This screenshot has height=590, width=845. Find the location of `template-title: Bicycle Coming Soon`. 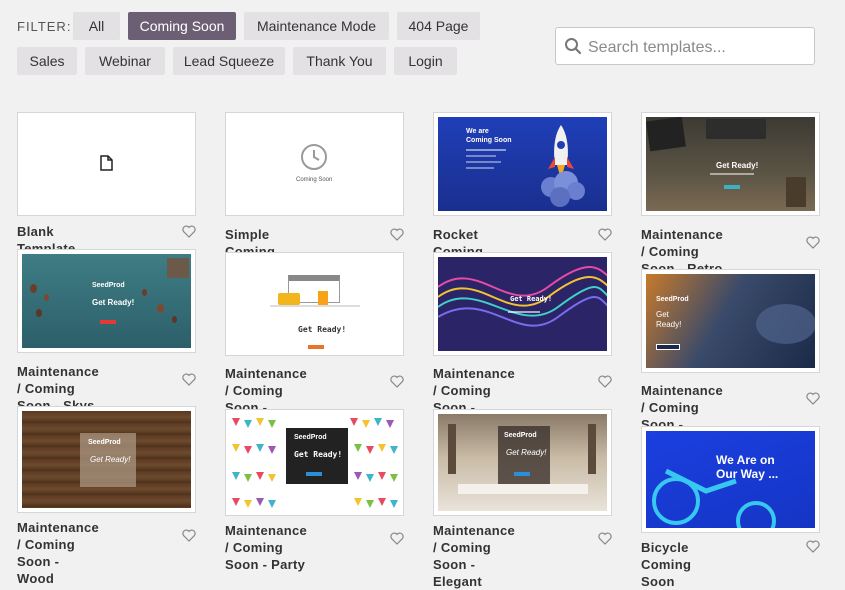

template-title: Bicycle Coming Soon is located at coordinates (666, 564).